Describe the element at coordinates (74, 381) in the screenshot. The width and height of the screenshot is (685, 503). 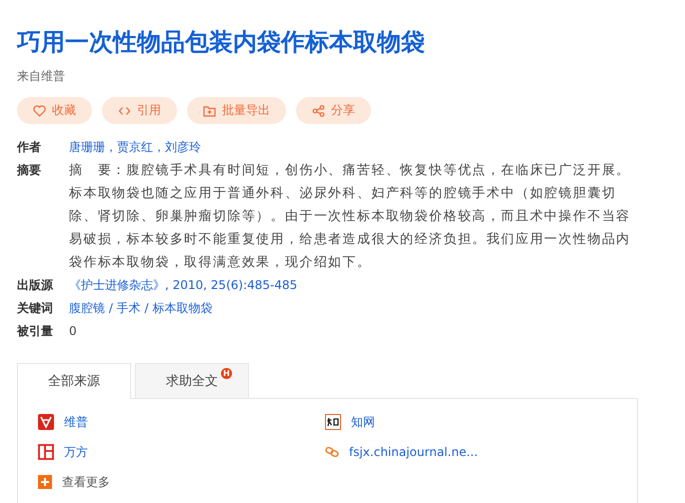
I see `tab: 全部来源` at that location.